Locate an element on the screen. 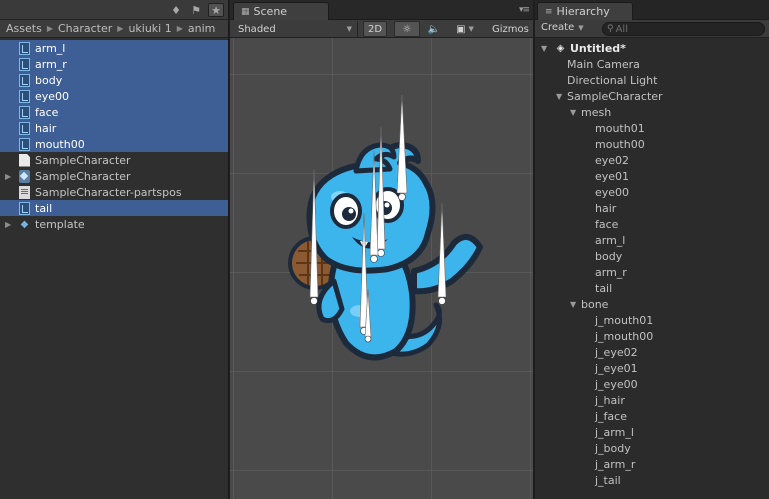 The image size is (769, 499). asset-row: arm_r is located at coordinates (114, 64).